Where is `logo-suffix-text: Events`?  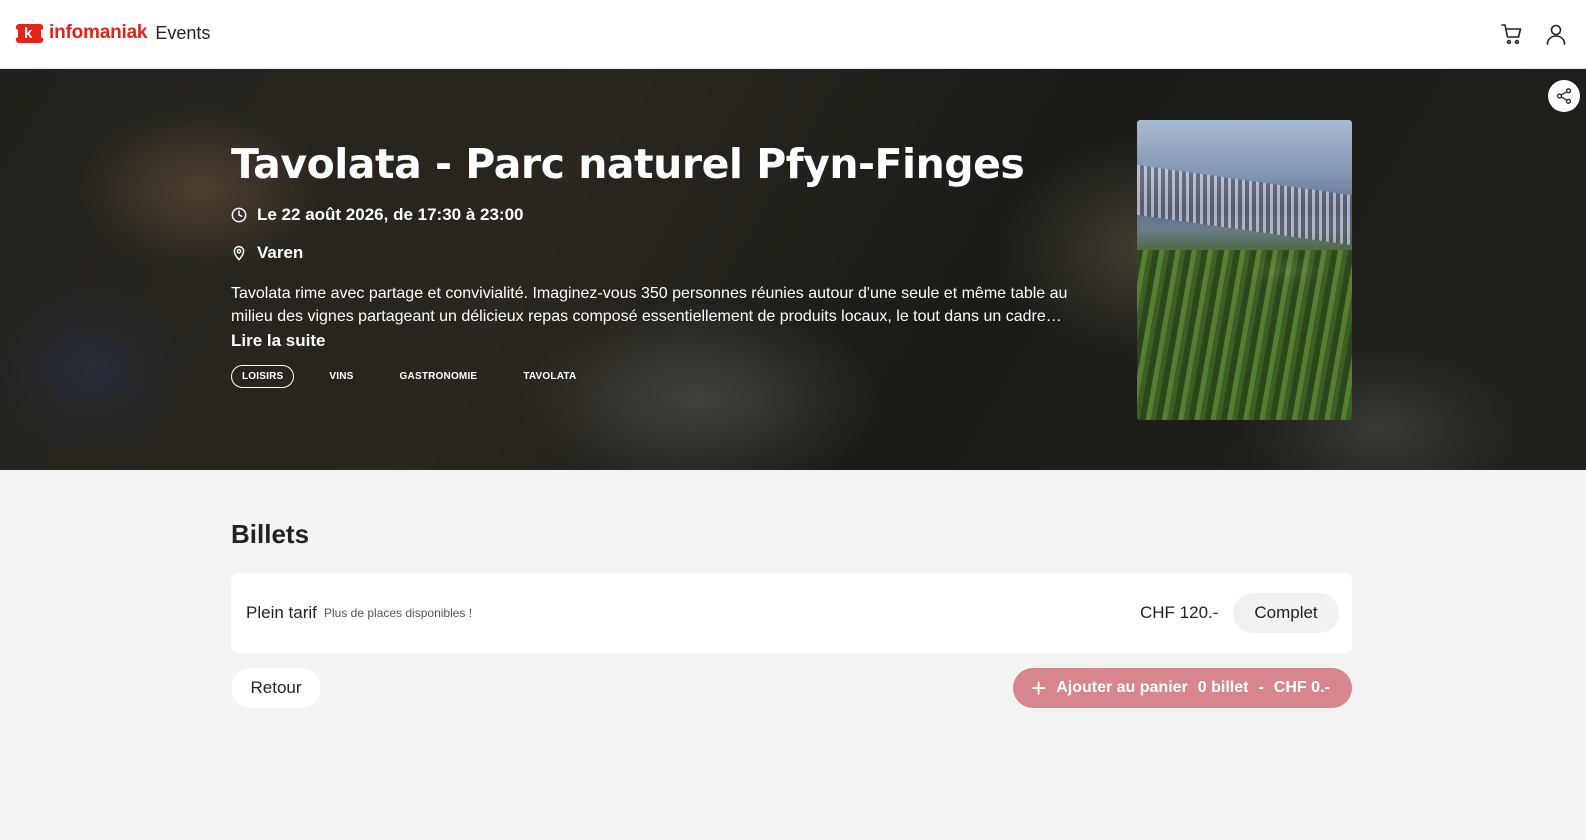 logo-suffix-text: Events is located at coordinates (183, 32).